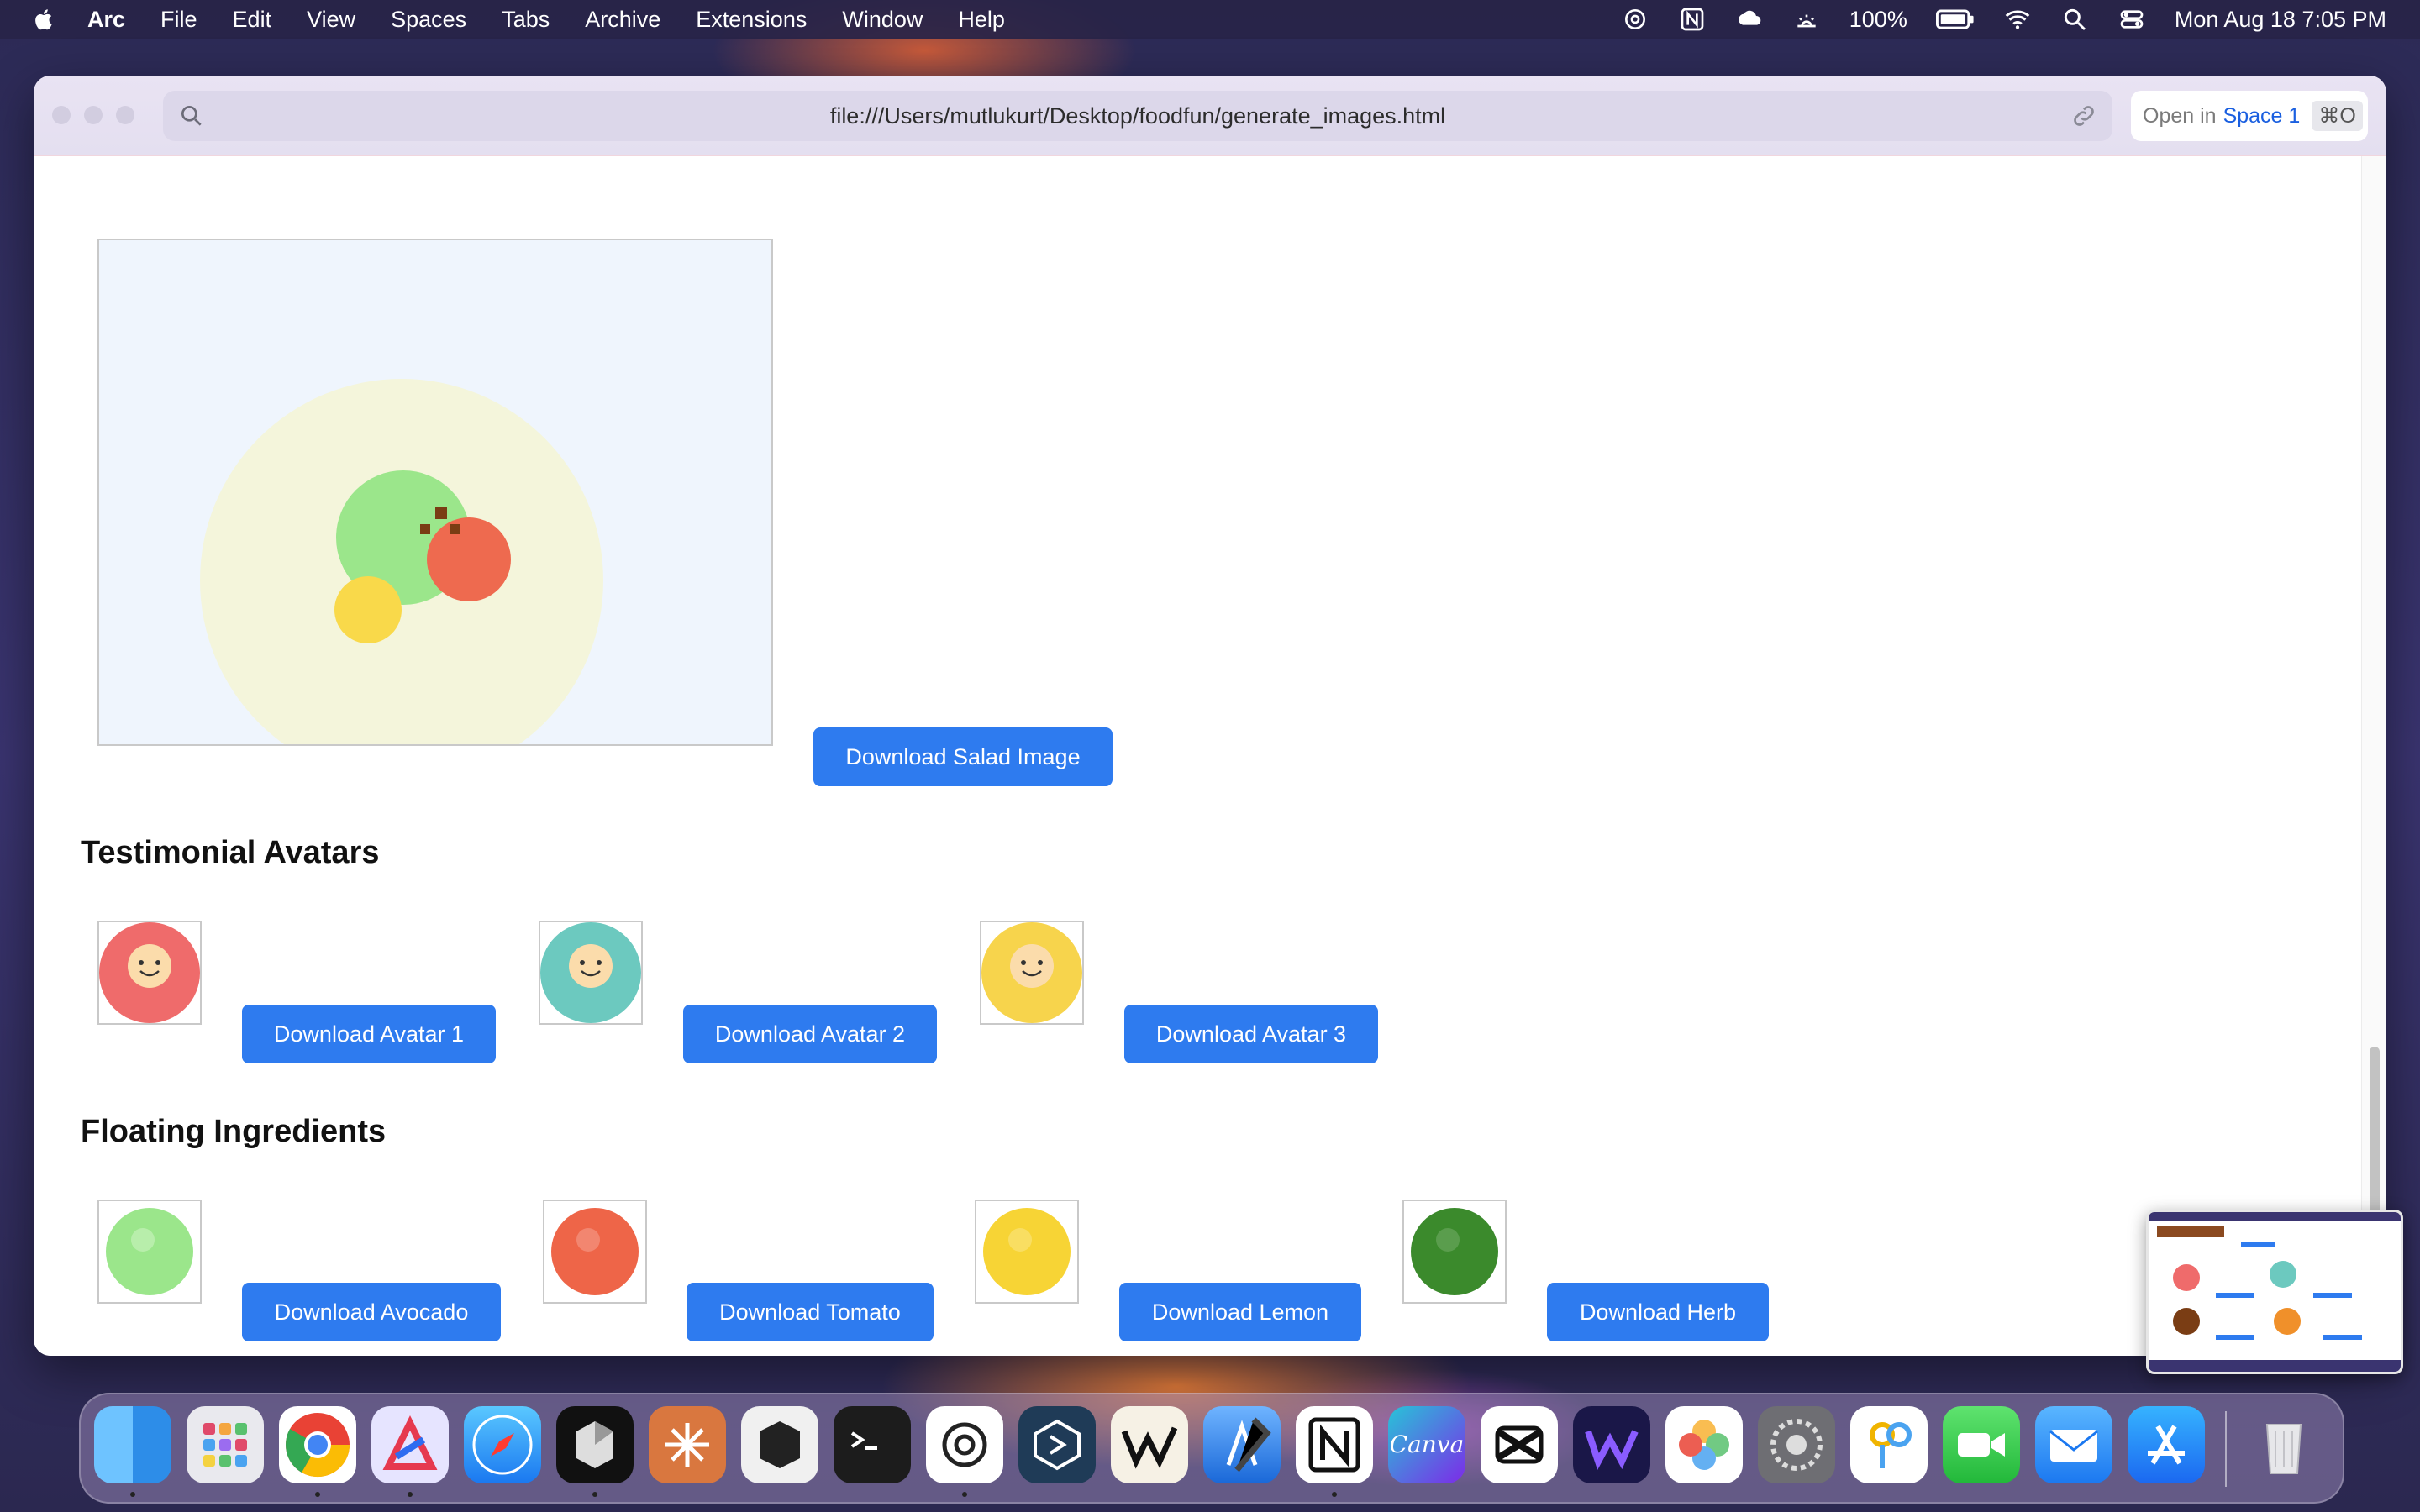  Describe the element at coordinates (810, 1312) in the screenshot. I see `download-tomato-button: Download Tomato` at that location.